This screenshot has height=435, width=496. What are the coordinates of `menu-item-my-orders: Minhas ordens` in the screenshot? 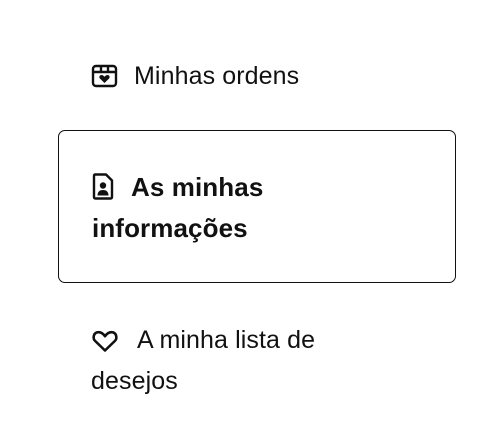 It's located at (281, 76).